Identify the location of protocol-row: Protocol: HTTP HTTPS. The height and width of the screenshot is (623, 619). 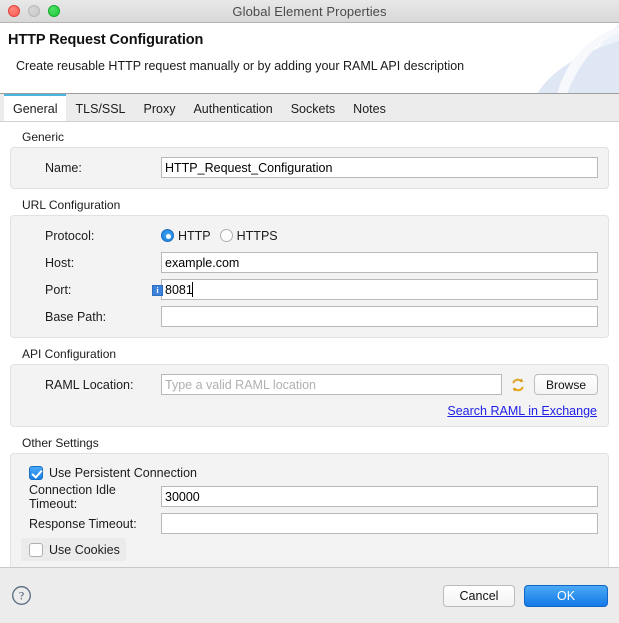
(309, 235).